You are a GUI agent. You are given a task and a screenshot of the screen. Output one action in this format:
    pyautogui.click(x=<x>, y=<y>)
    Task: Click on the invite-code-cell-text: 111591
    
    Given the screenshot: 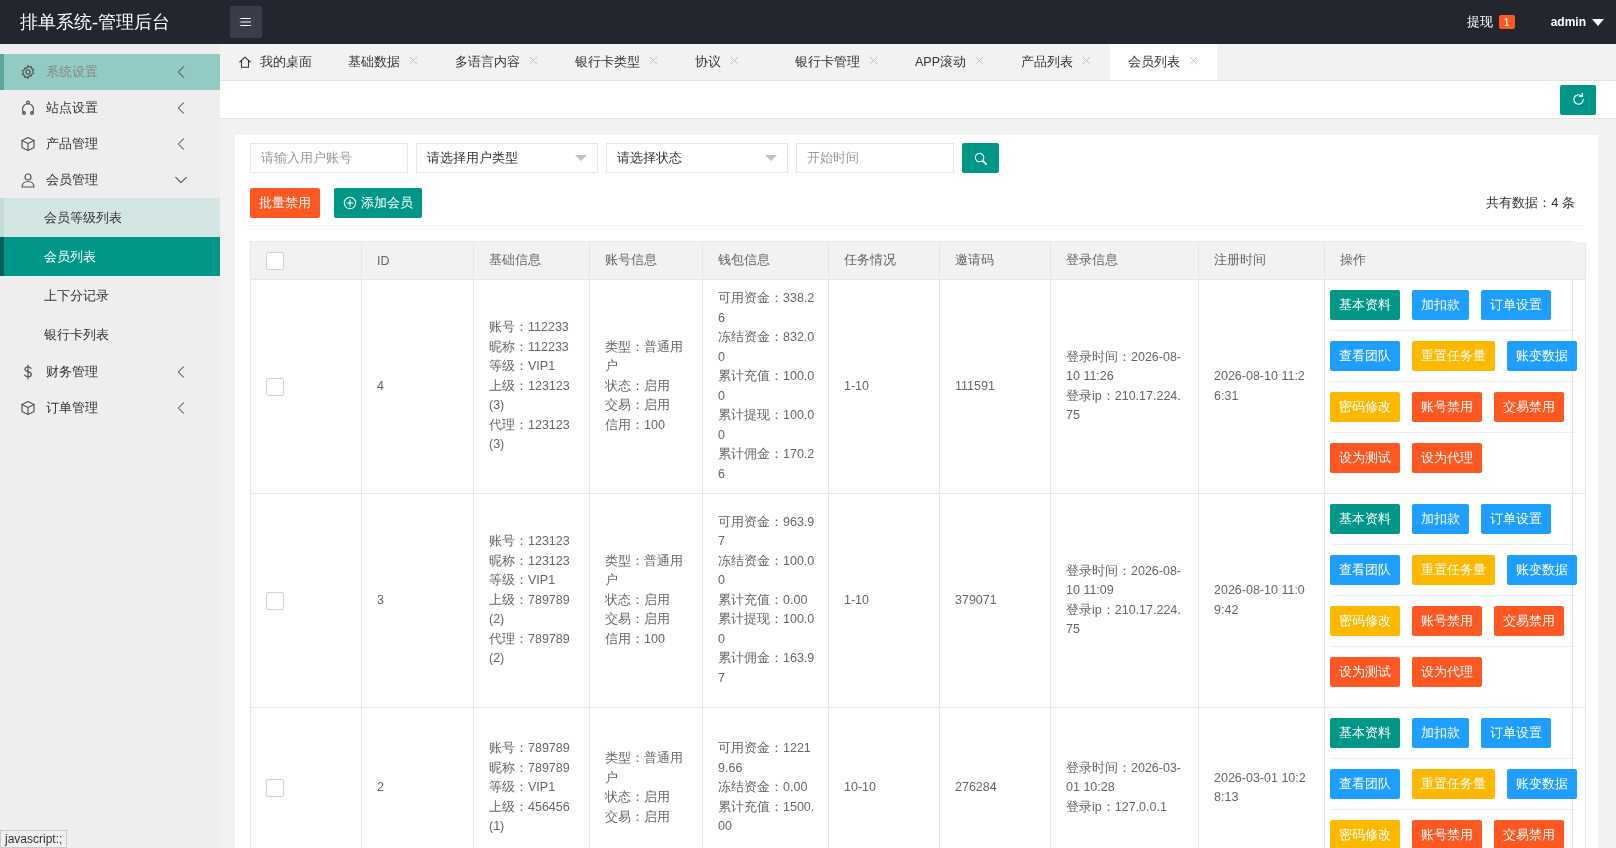 What is the action you would take?
    pyautogui.click(x=975, y=386)
    